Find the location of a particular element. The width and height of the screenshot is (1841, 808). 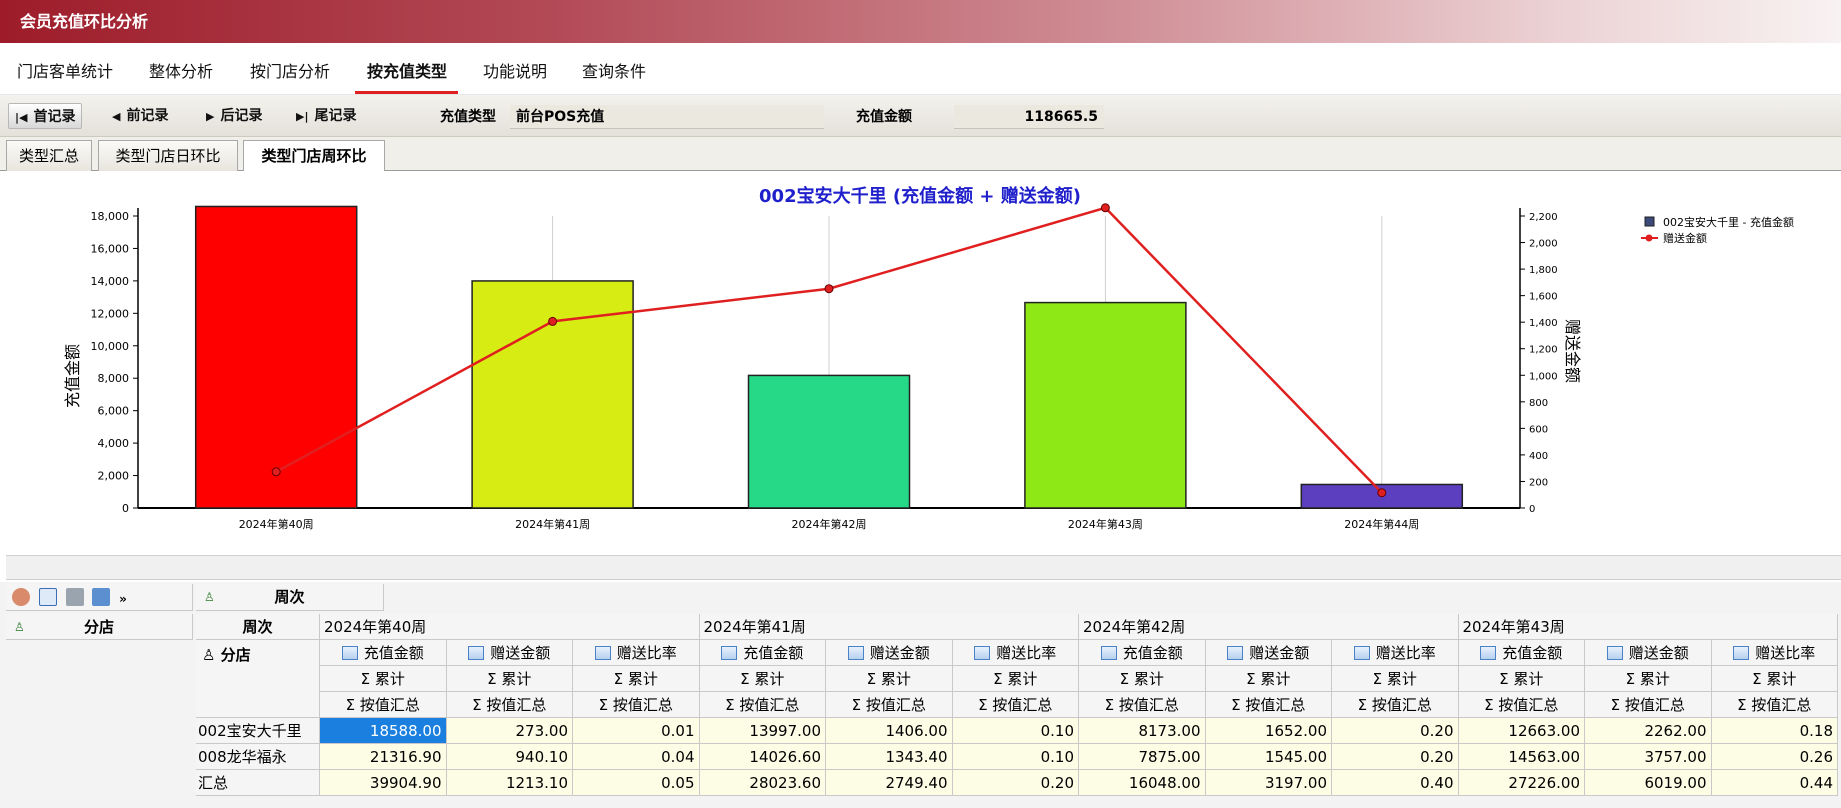

next-record-button: ▶ 后记录 is located at coordinates (234, 116).